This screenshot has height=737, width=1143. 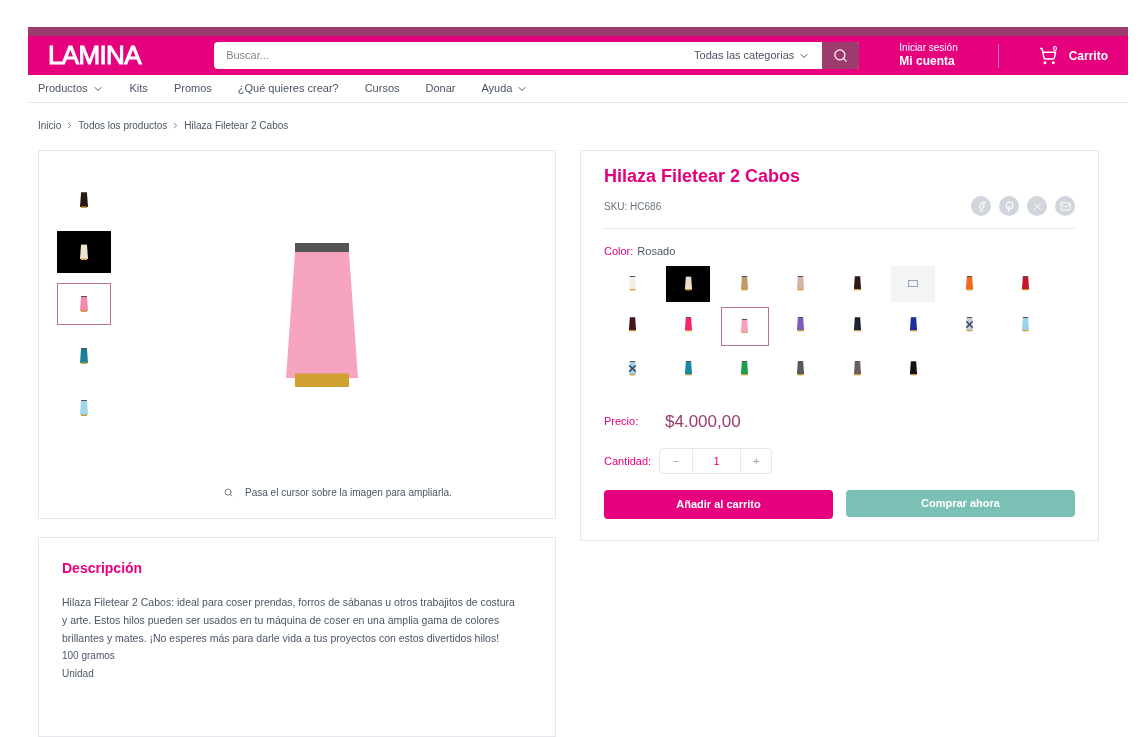 What do you see at coordinates (718, 504) in the screenshot?
I see `add-to-cart-button: Añadir al carrito` at bounding box center [718, 504].